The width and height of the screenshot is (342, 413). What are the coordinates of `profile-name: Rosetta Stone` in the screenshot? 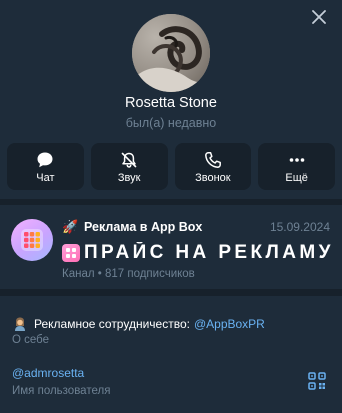 It's located at (171, 103).